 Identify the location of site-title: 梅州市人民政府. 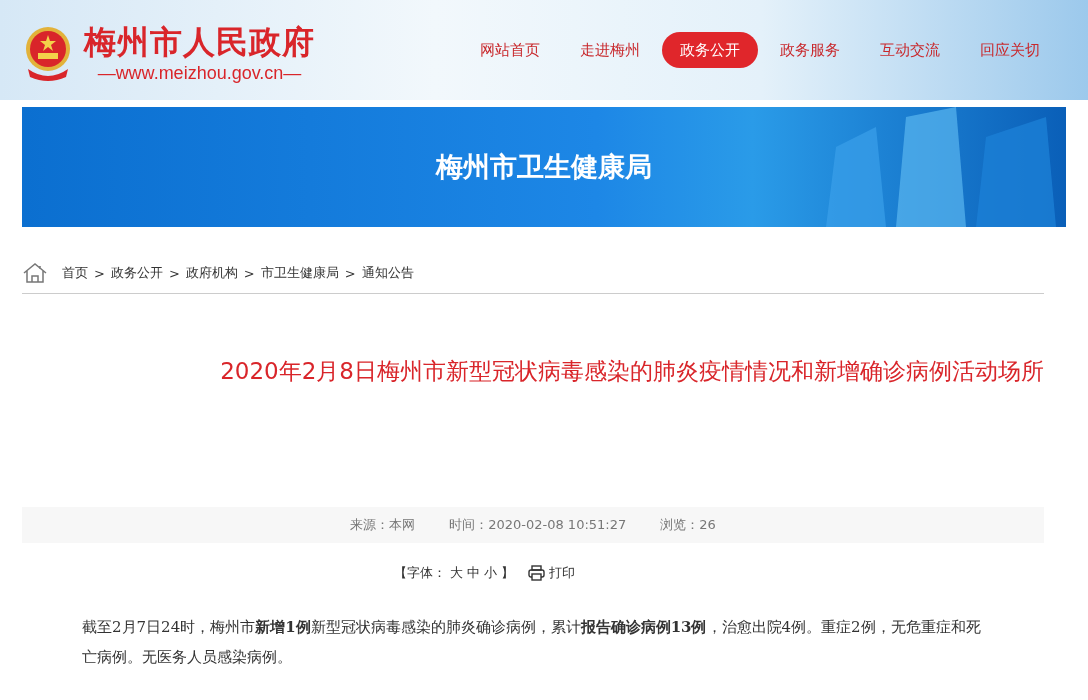
(199, 42).